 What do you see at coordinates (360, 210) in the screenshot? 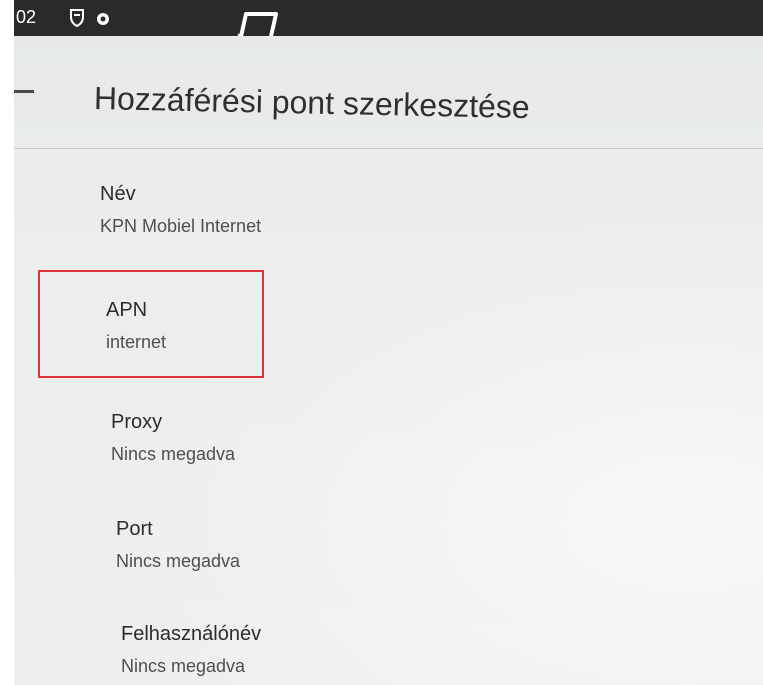
I see `pref-name: Név KPN Mobiel Internet` at bounding box center [360, 210].